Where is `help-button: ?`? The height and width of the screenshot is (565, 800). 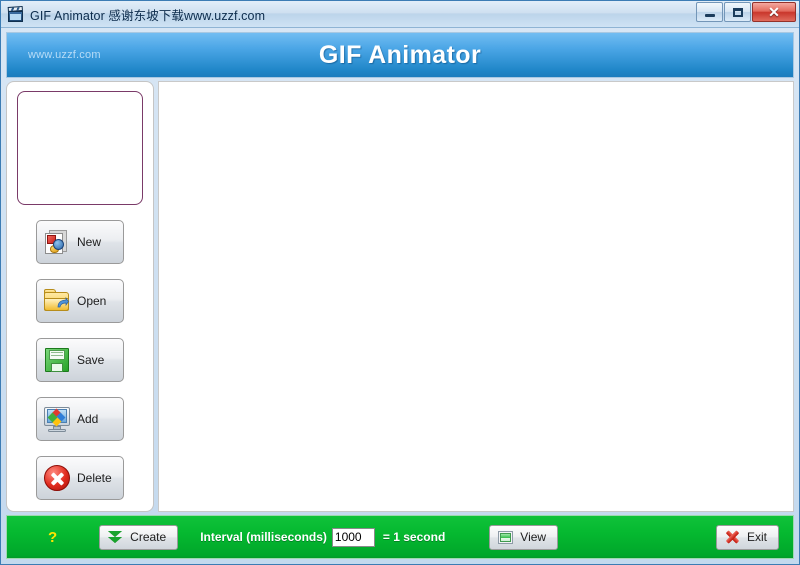
help-button: ? is located at coordinates (52, 537).